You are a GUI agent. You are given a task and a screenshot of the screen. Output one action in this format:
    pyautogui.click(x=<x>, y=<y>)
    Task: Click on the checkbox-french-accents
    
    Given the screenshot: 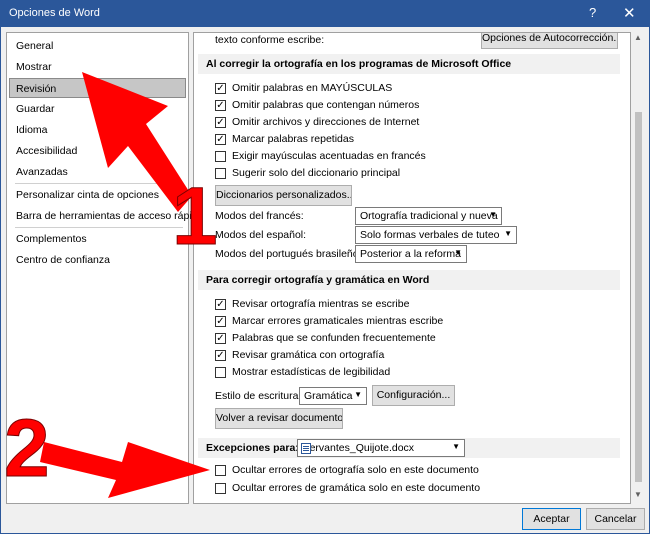 What is the action you would take?
    pyautogui.click(x=220, y=156)
    